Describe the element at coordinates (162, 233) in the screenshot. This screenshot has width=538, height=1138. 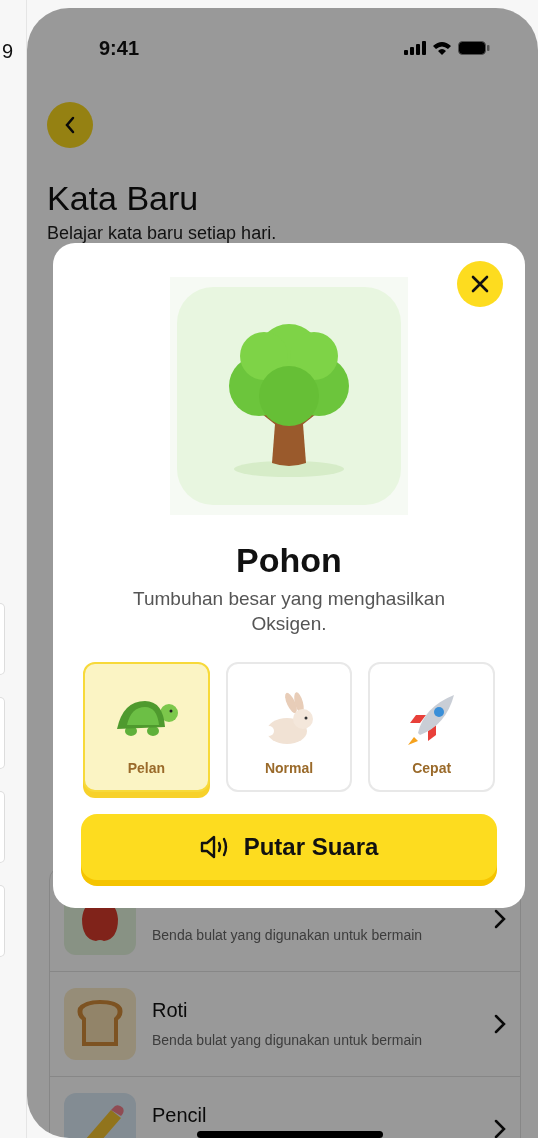
I see `page-subtitle: Belajar kata baru setiap hari.` at that location.